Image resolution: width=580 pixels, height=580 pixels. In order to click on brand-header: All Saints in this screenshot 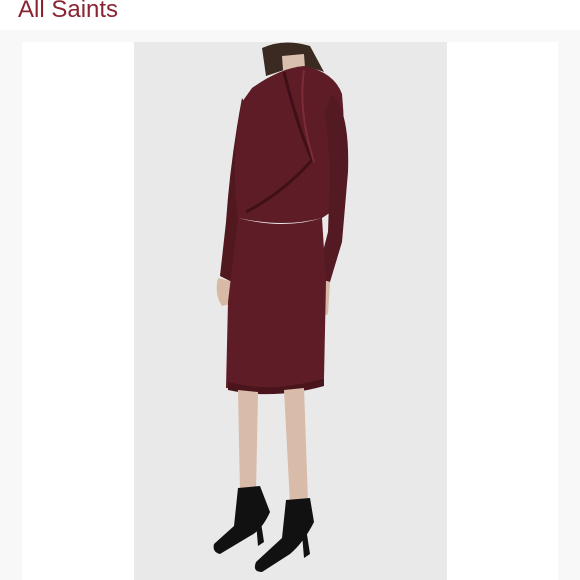, I will do `click(290, 15)`.